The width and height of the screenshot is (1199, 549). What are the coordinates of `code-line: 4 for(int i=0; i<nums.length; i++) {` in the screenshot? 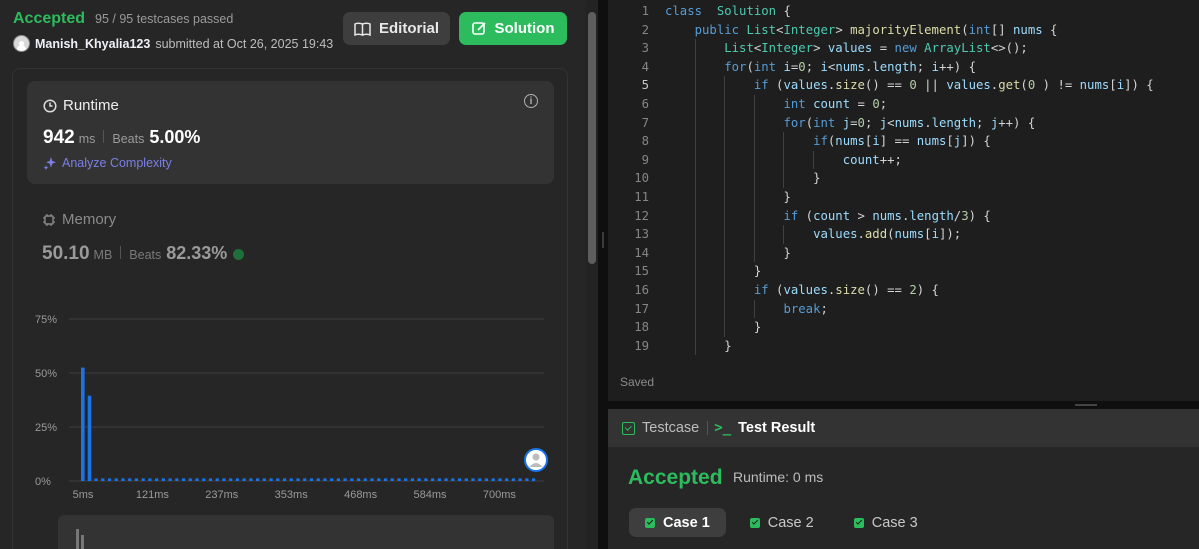 It's located at (903, 67).